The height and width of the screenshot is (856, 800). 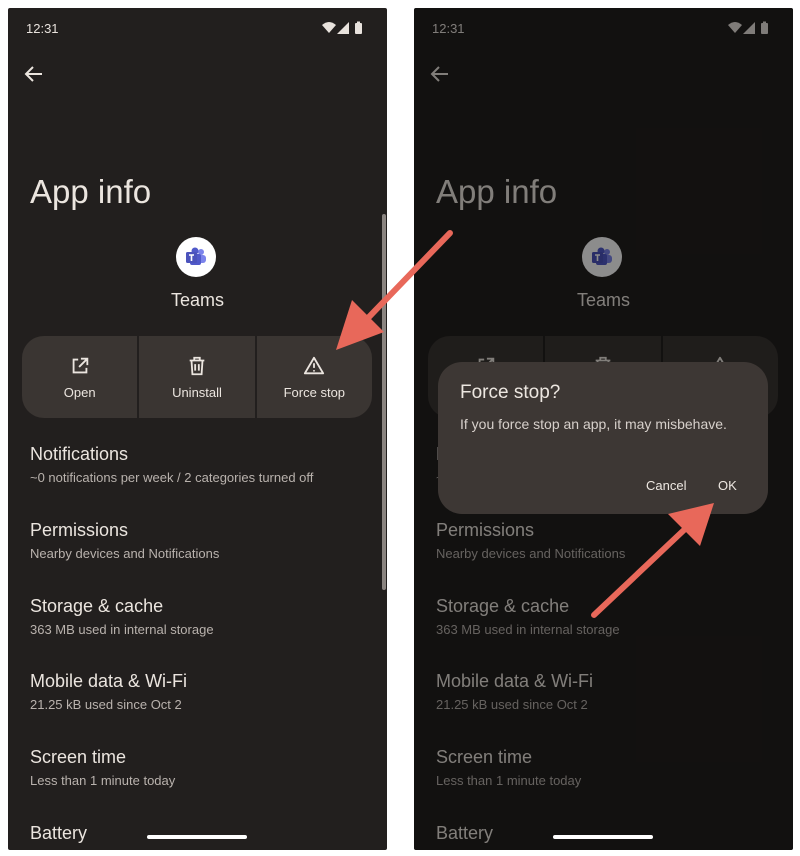 I want to click on ok-button: OK, so click(x=727, y=485).